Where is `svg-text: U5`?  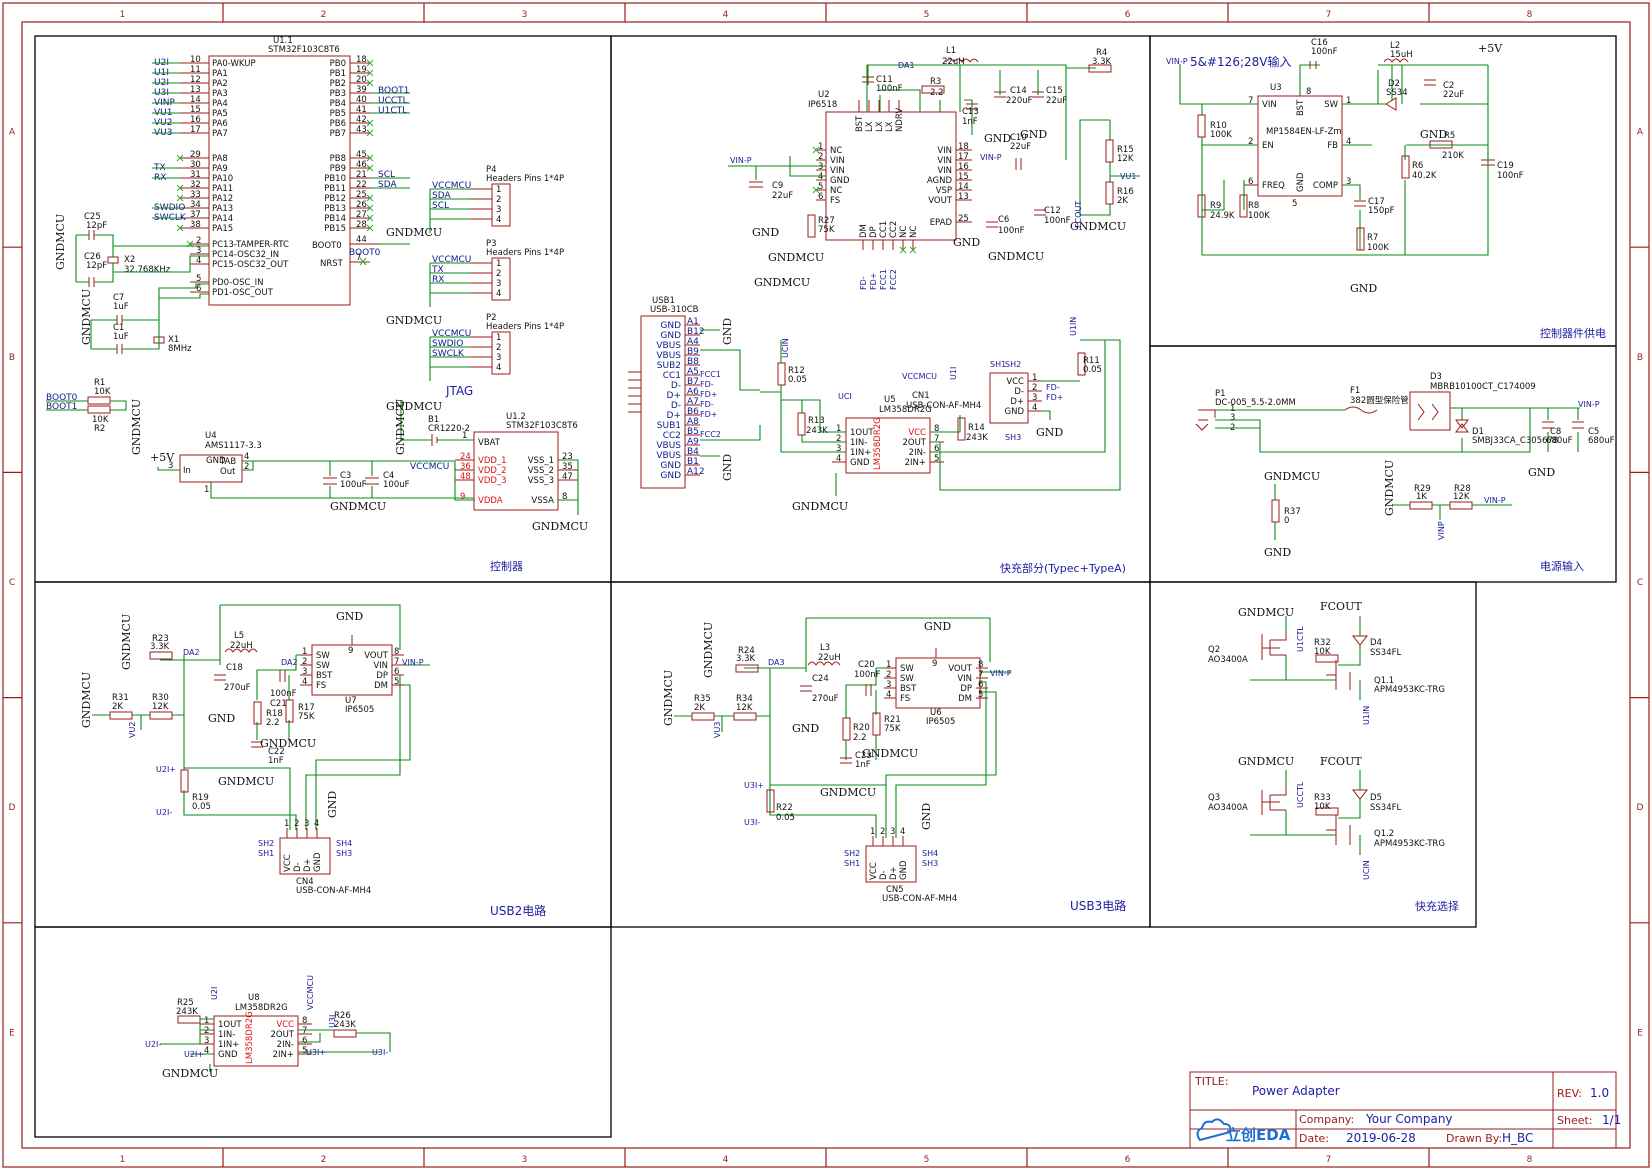 svg-text: U5 is located at coordinates (890, 400).